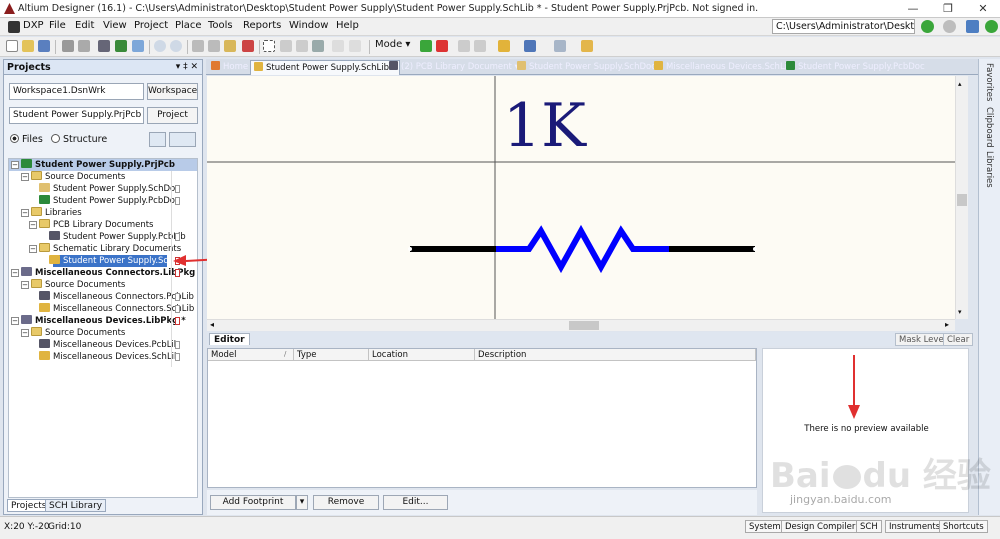 The image size is (1000, 539). What do you see at coordinates (308, 25) in the screenshot?
I see `menu-window: Window` at bounding box center [308, 25].